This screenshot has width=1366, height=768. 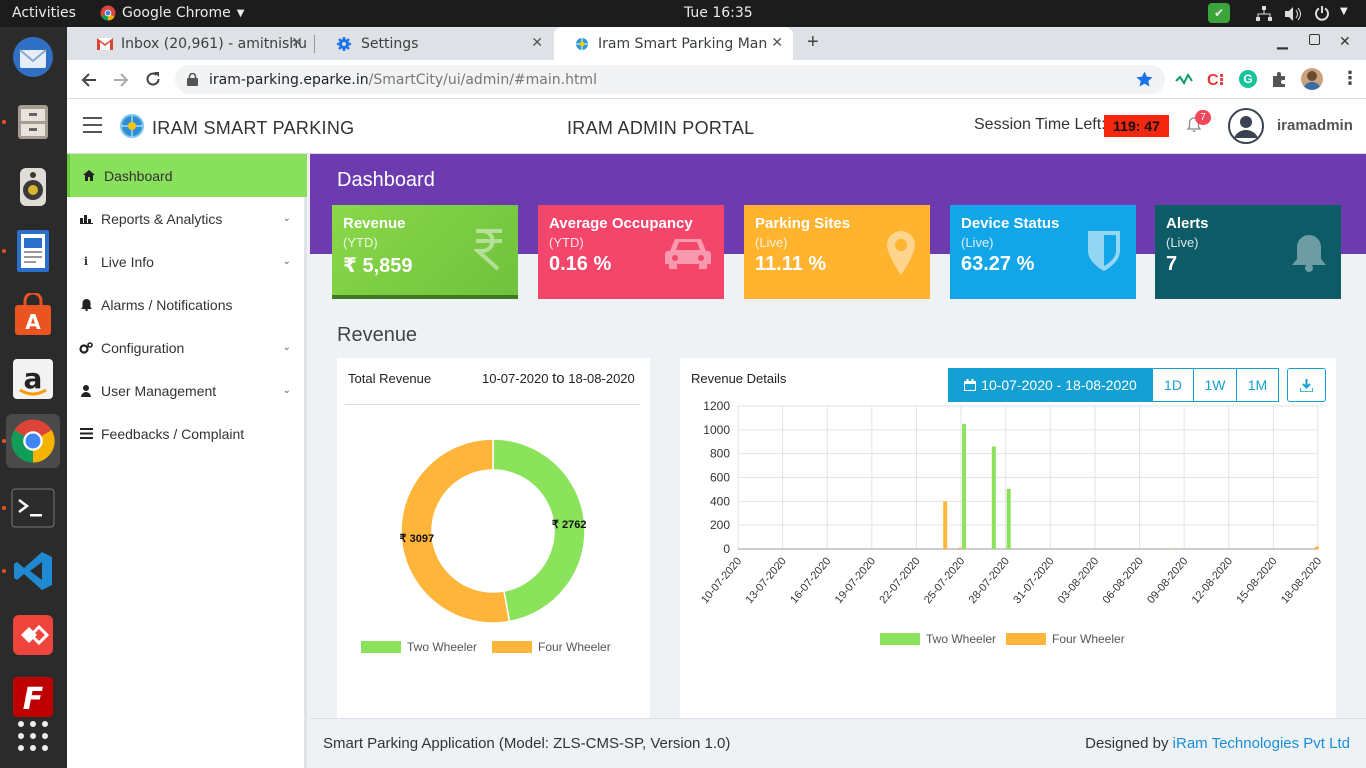 I want to click on chrome-launcher, so click(x=31, y=441).